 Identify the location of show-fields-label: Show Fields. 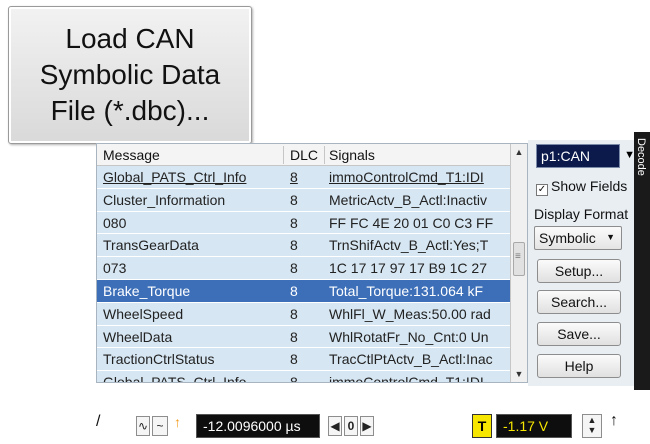
(589, 186).